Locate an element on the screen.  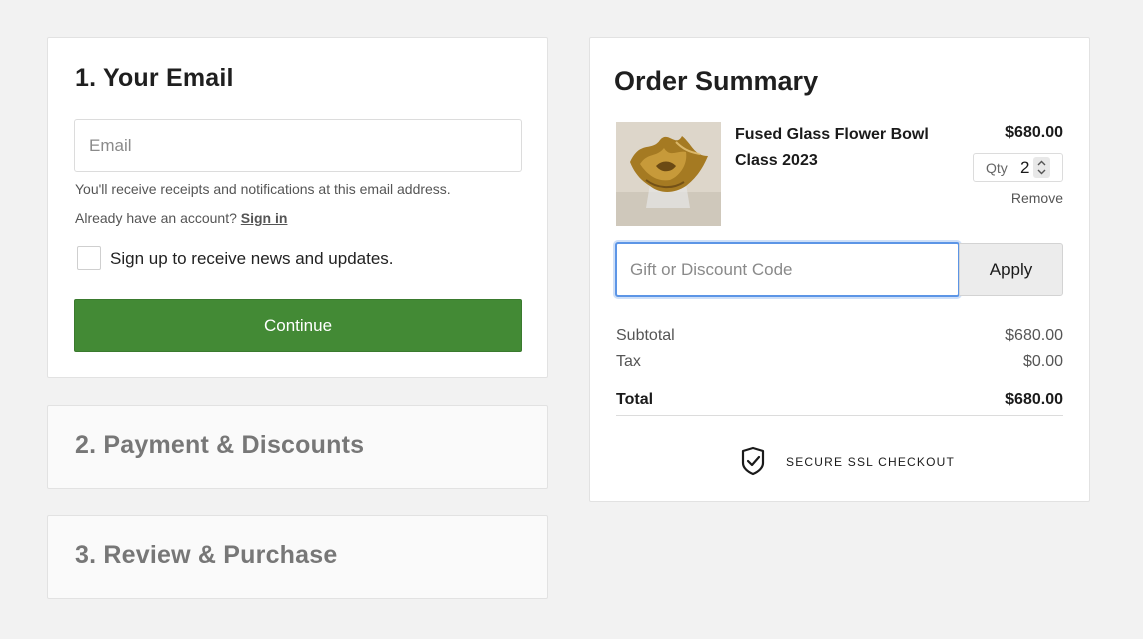
qty-stepper-arrows-icon is located at coordinates (1041, 167).